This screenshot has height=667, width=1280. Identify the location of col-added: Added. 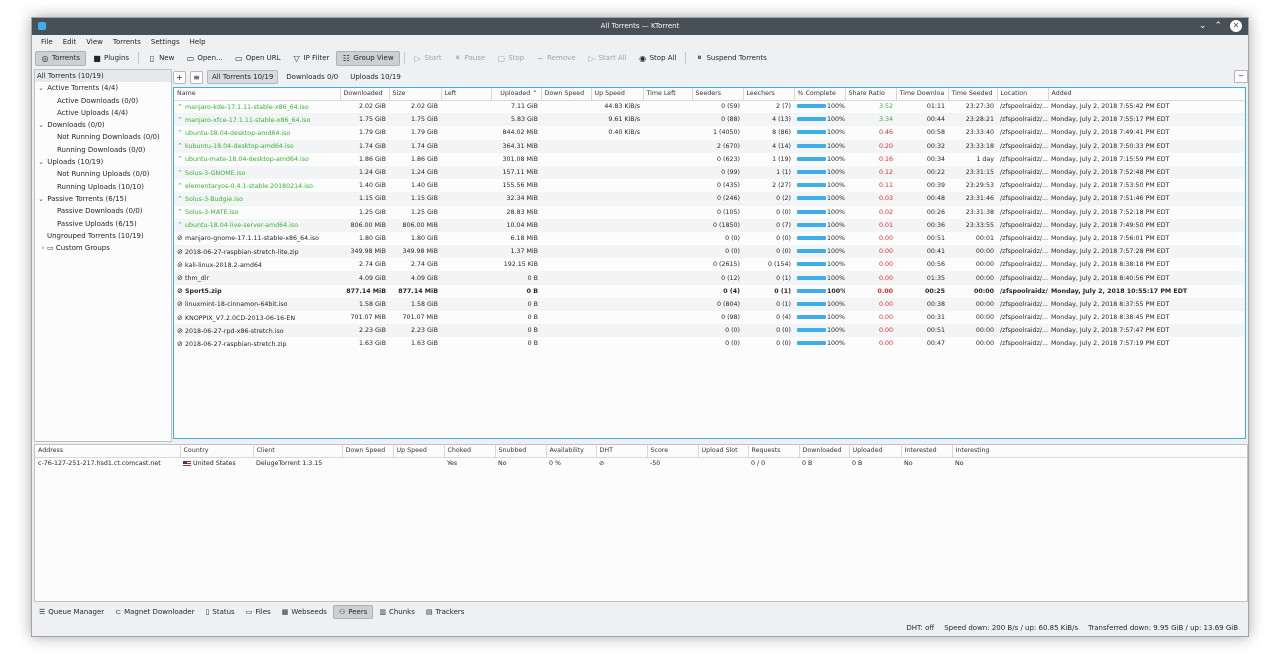
(1146, 94).